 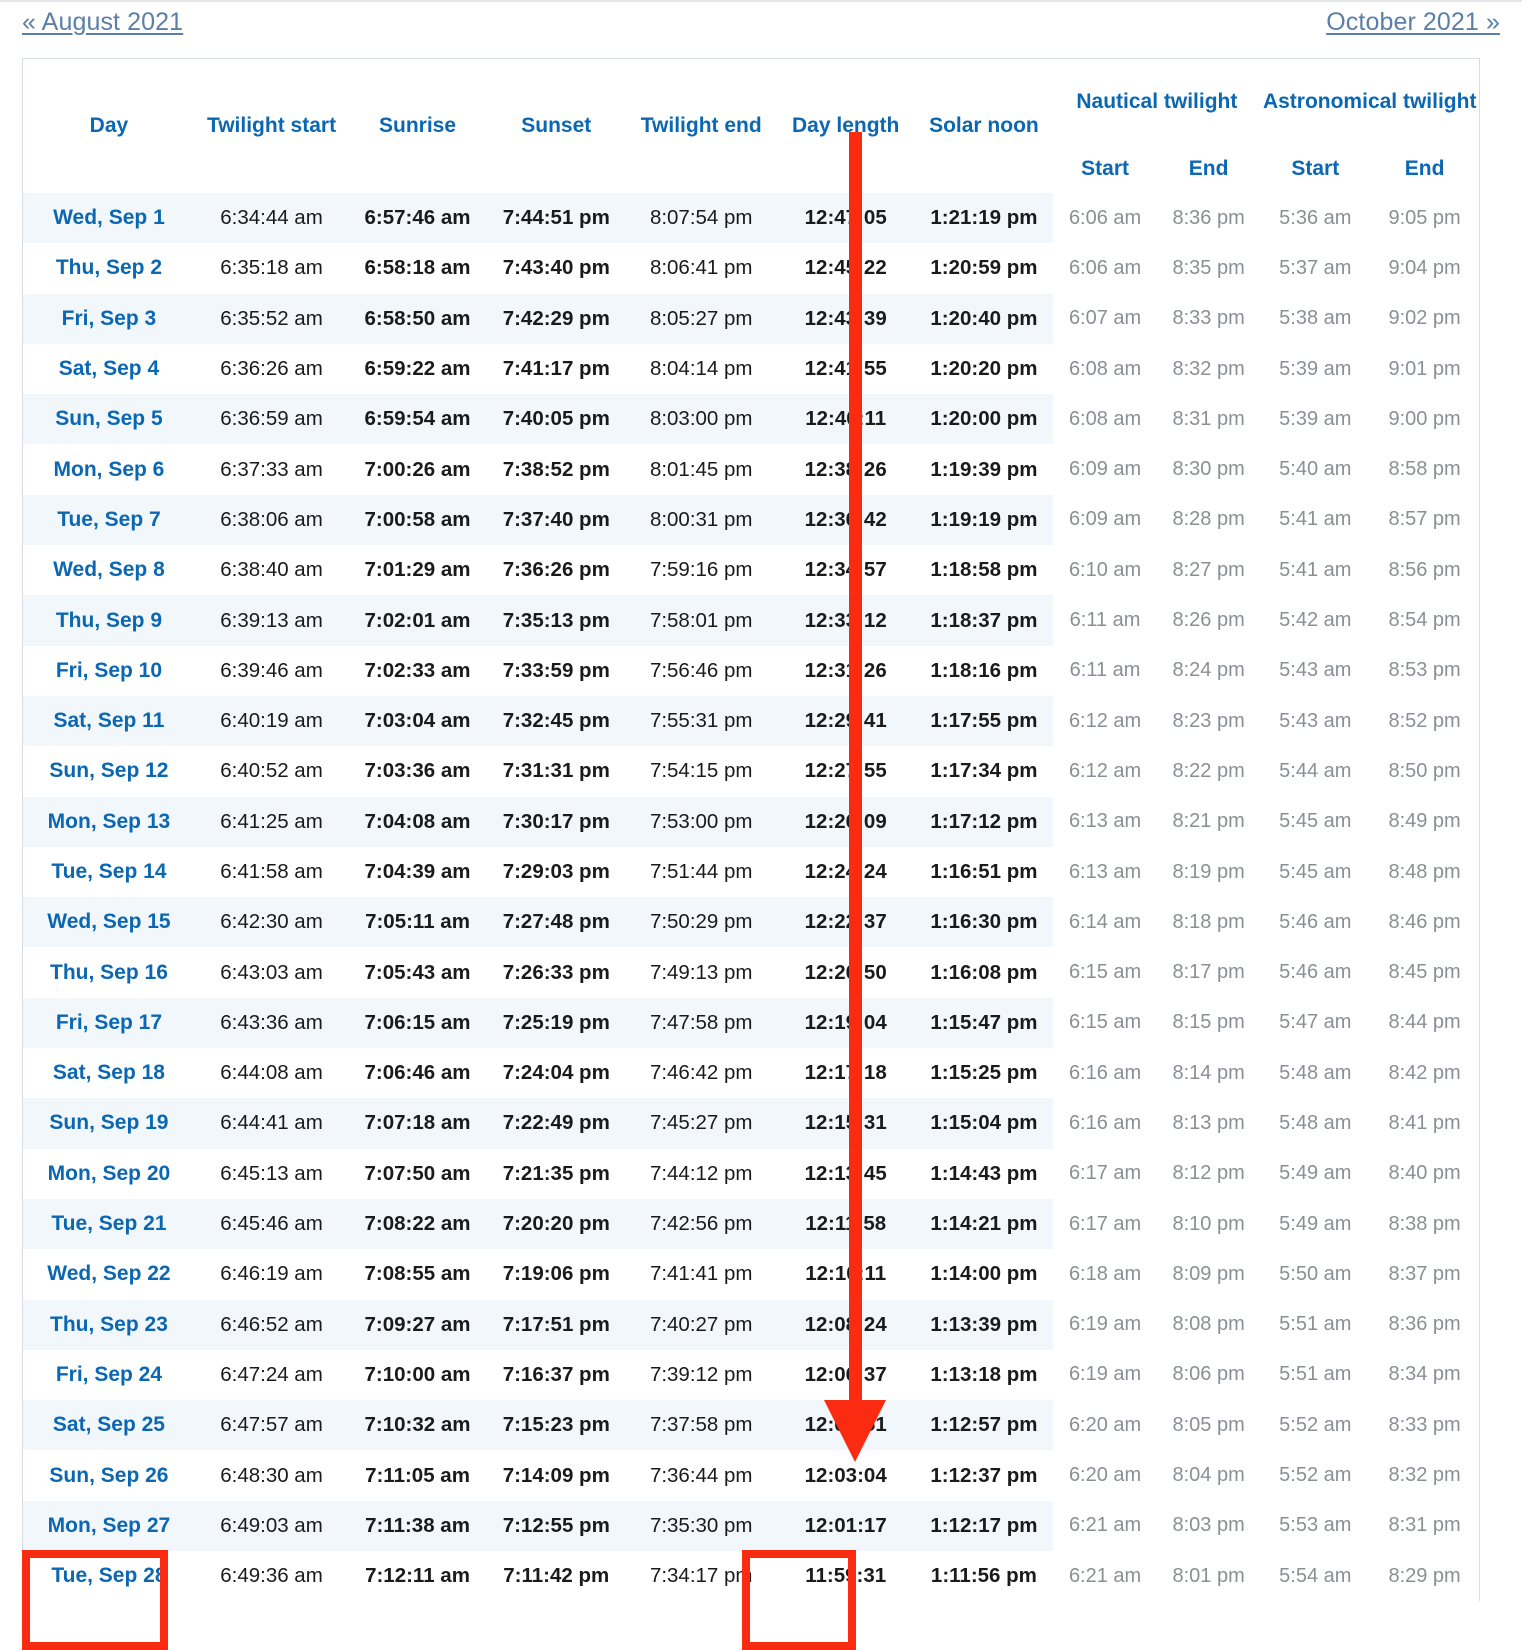 What do you see at coordinates (984, 620) in the screenshot?
I see `cell-solar-noon: 1:18:37 pm` at bounding box center [984, 620].